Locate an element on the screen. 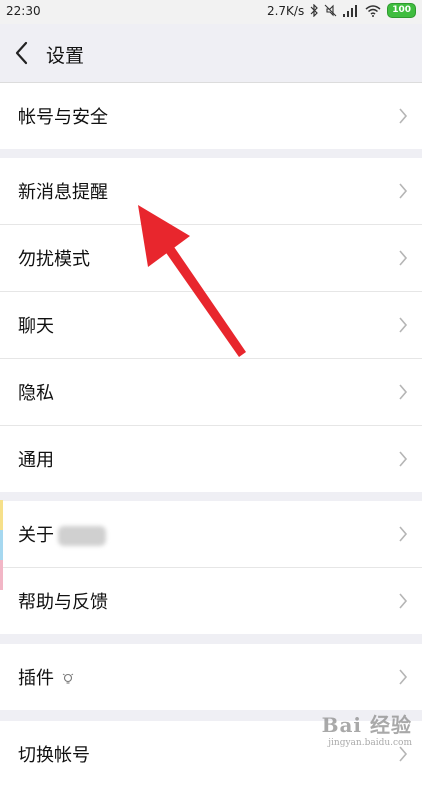 This screenshot has width=422, height=787. settings-item-label: 隐私 is located at coordinates (36, 393).